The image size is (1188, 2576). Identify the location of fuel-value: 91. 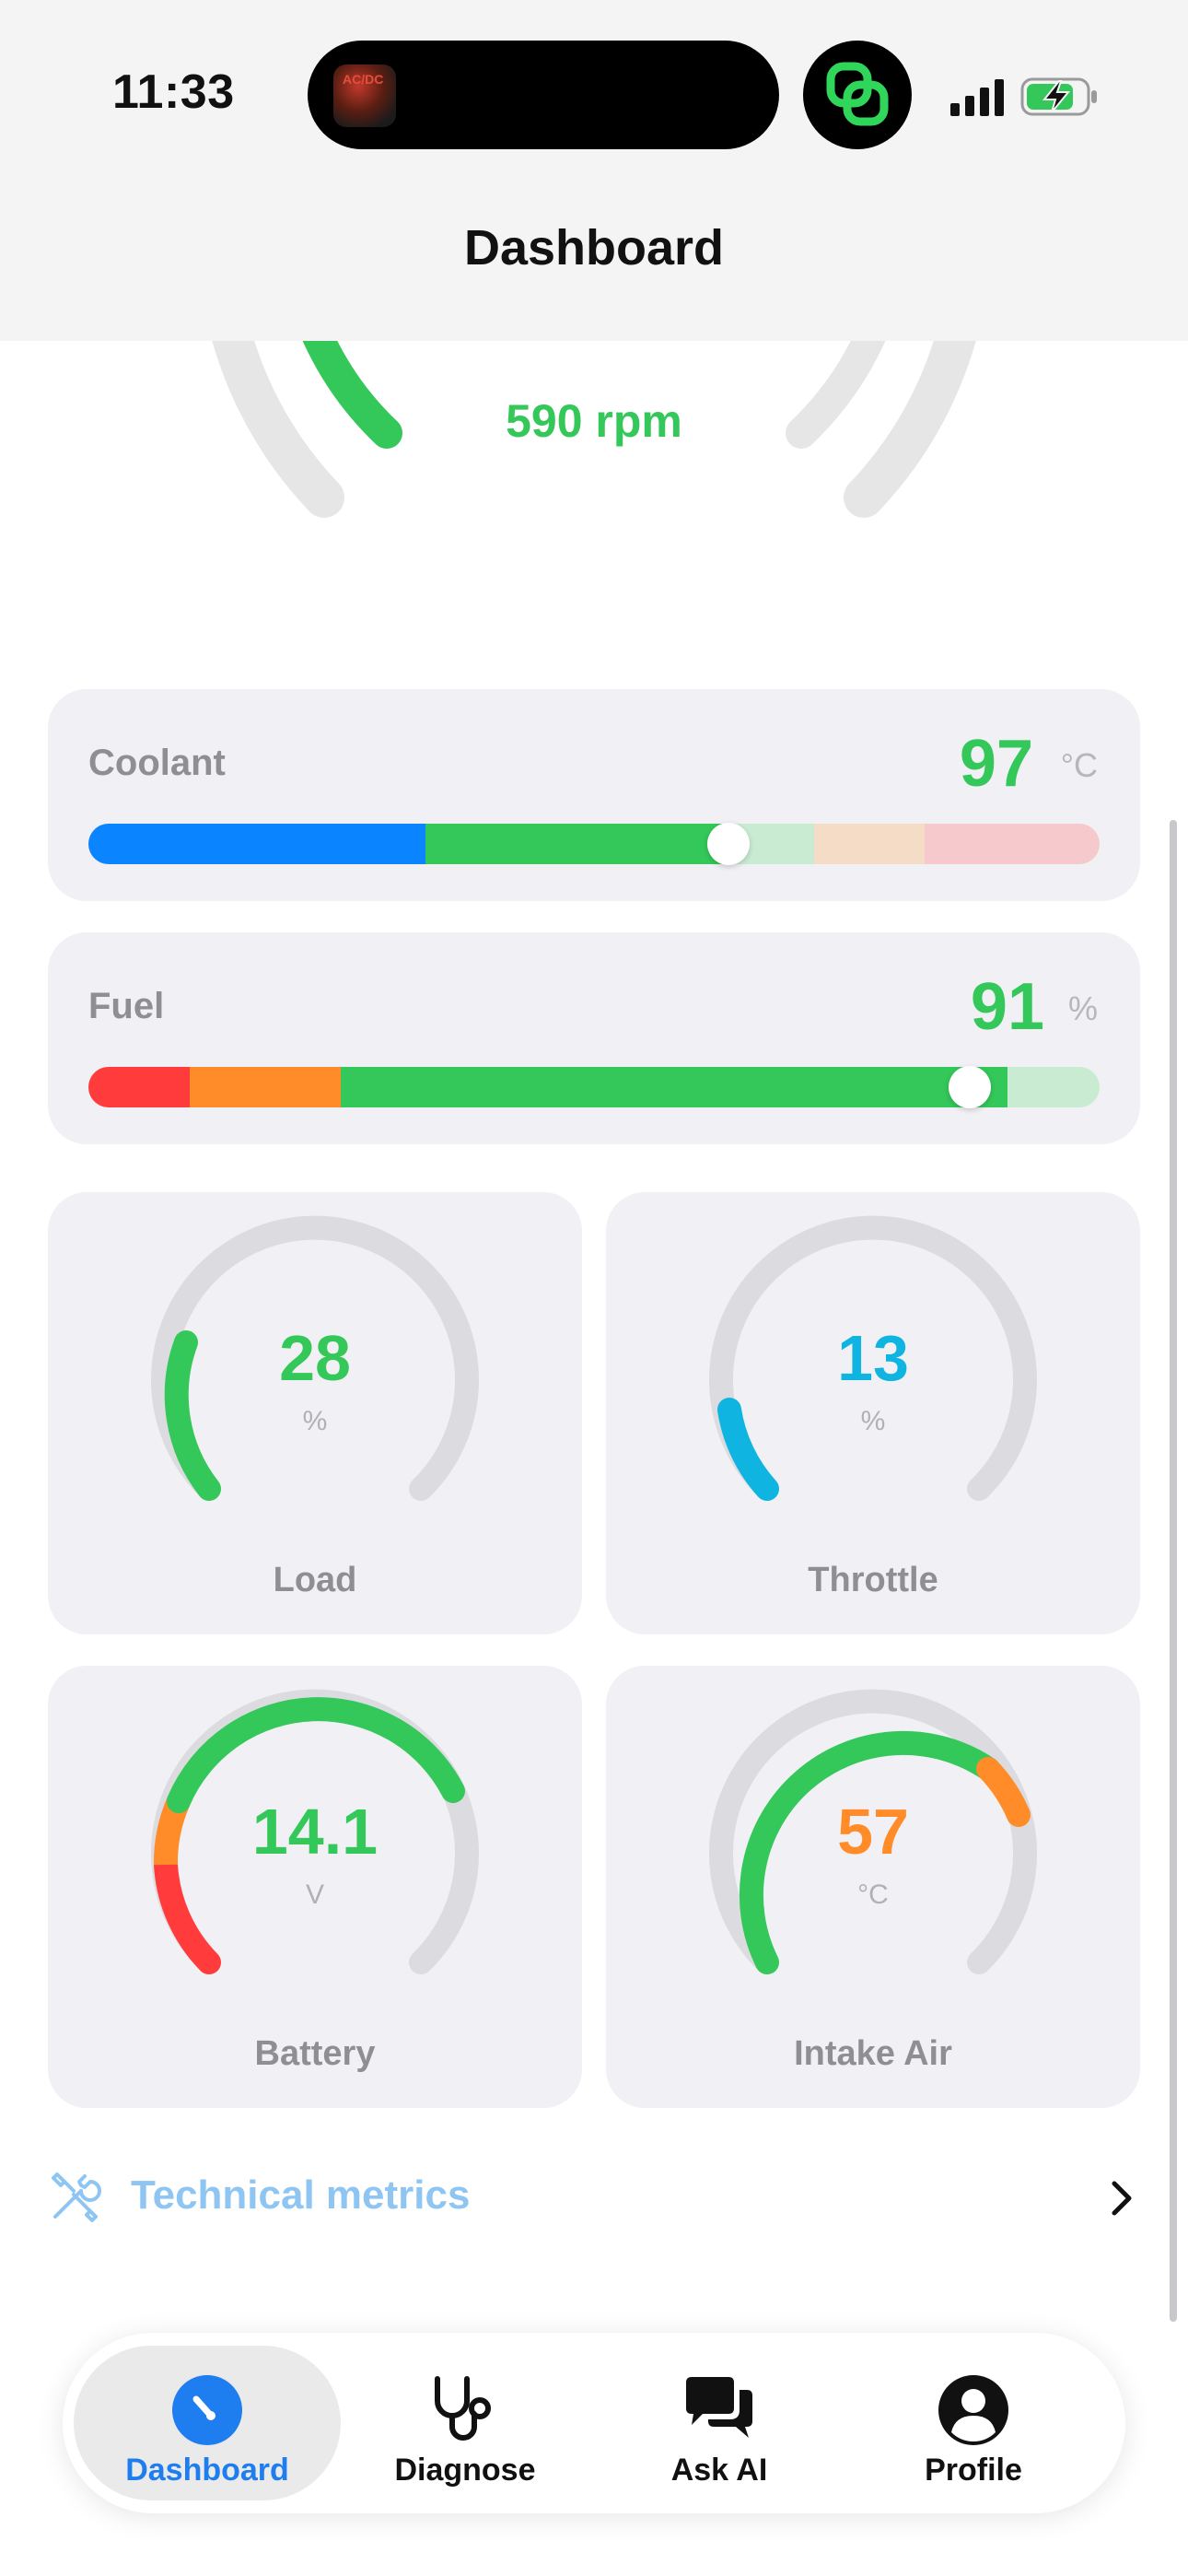
(1007, 1007).